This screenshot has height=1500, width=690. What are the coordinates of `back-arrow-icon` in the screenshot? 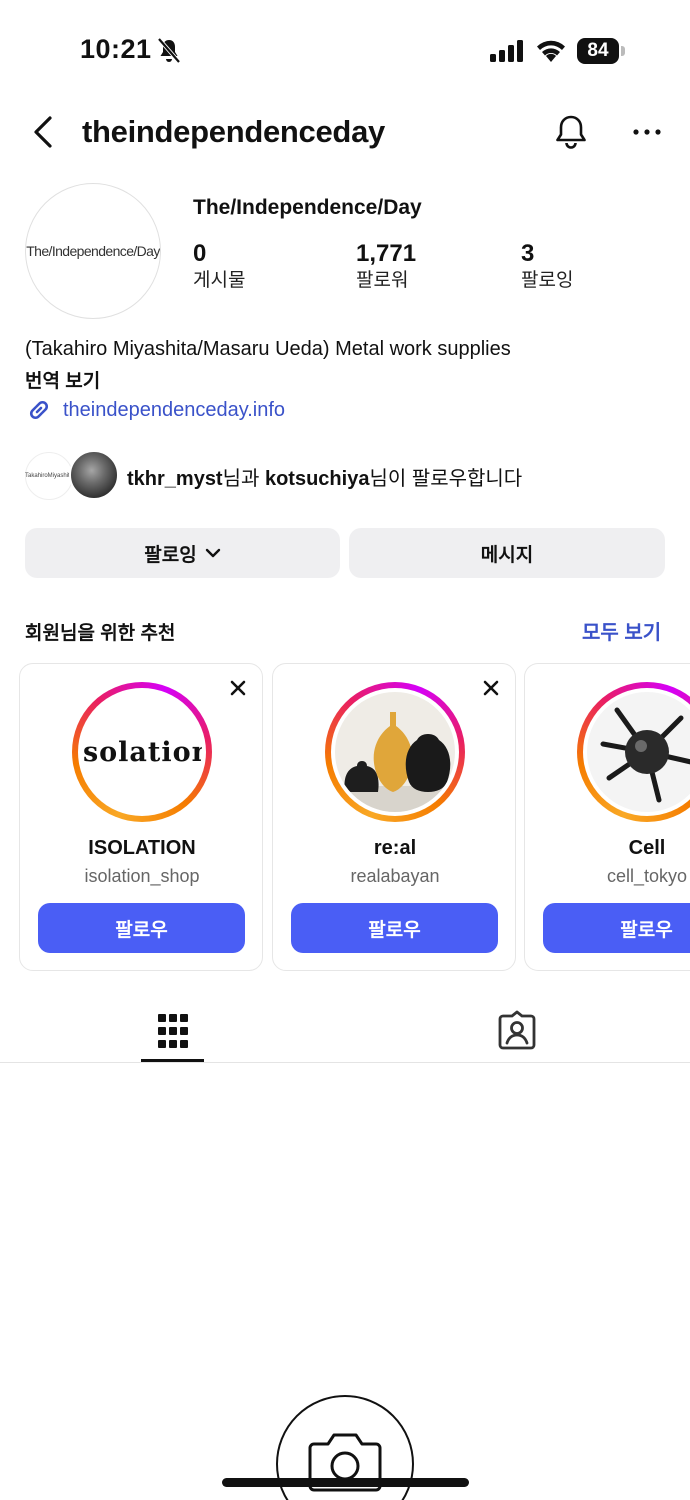 It's located at (44, 132).